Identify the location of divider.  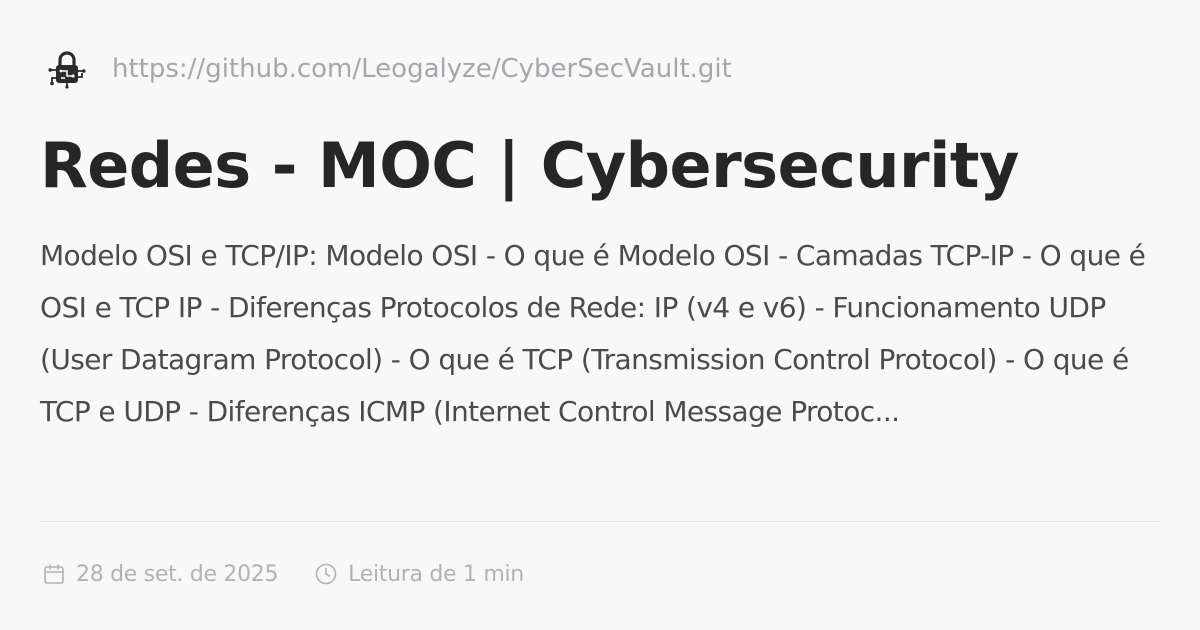
(600, 521).